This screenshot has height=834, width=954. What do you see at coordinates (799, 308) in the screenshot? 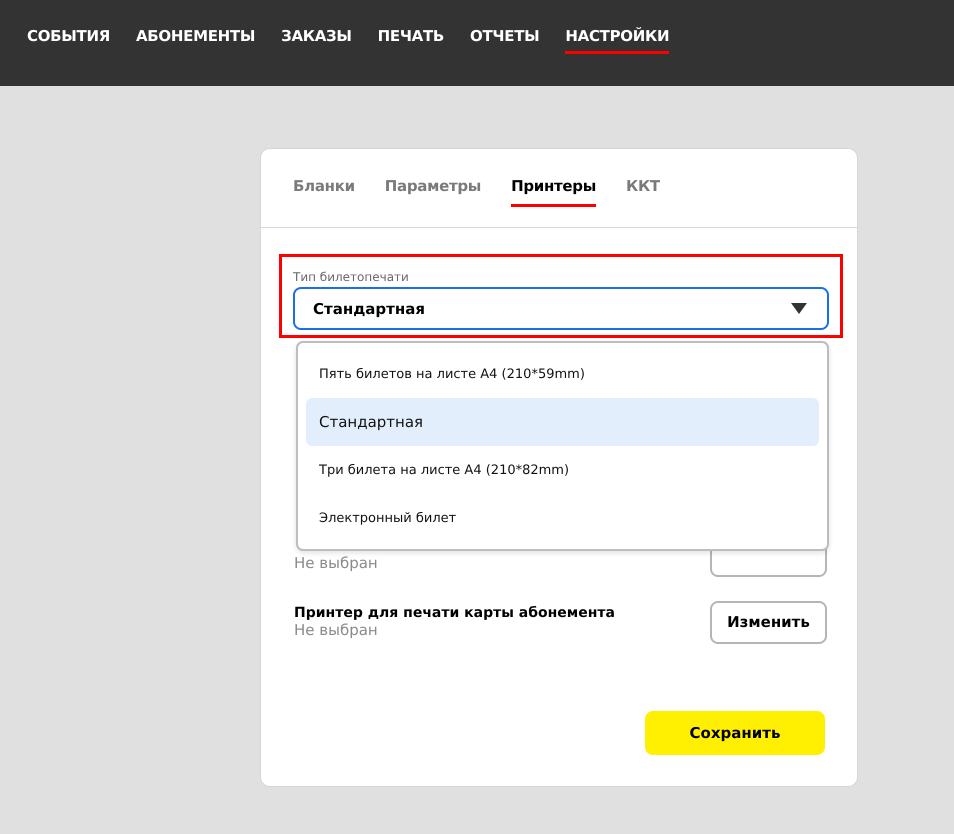
I see `dropdown-arrow-icon` at bounding box center [799, 308].